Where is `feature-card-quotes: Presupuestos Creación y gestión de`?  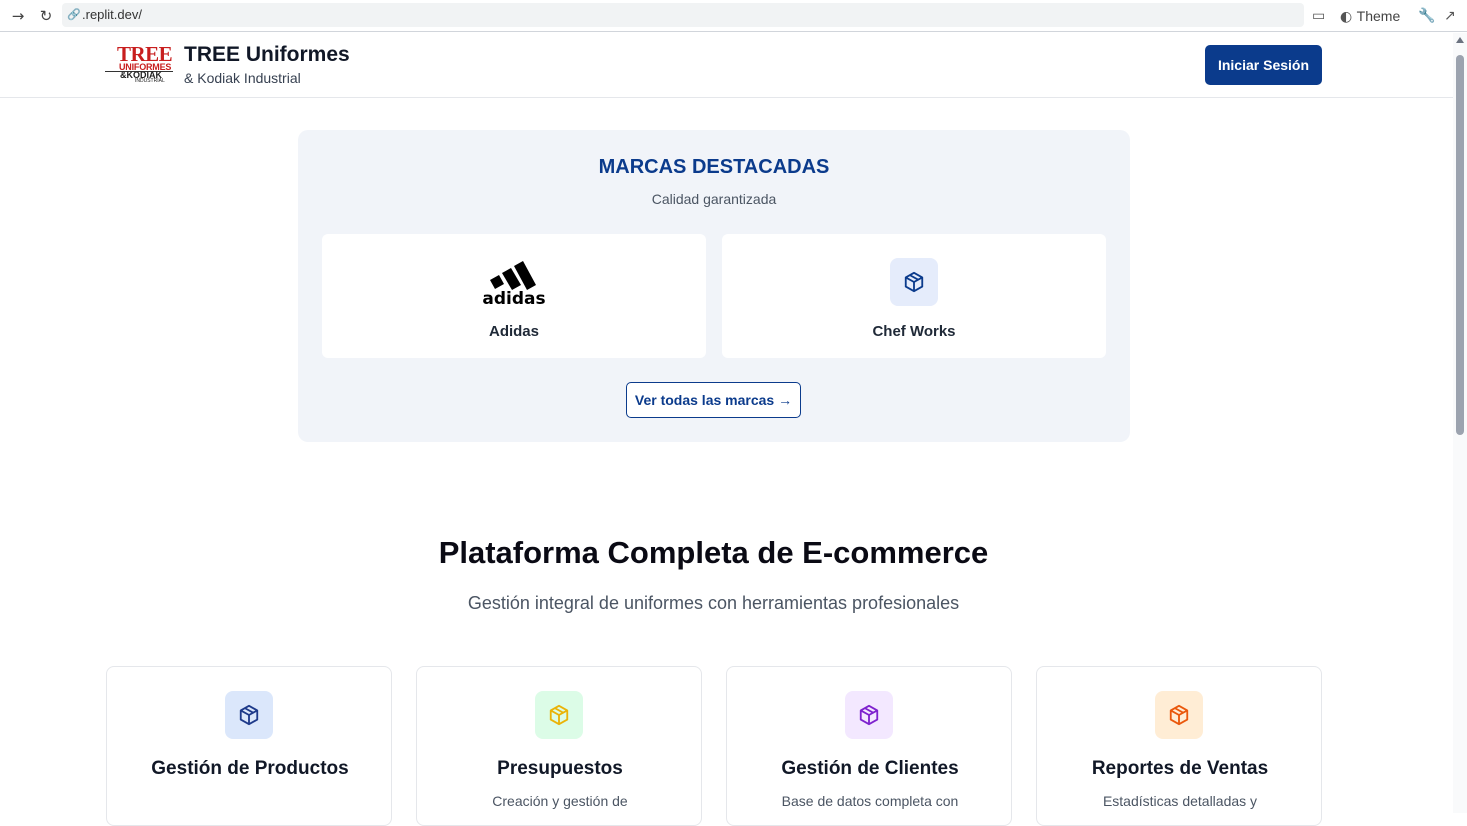 feature-card-quotes: Presupuestos Creación y gestión de is located at coordinates (559, 746).